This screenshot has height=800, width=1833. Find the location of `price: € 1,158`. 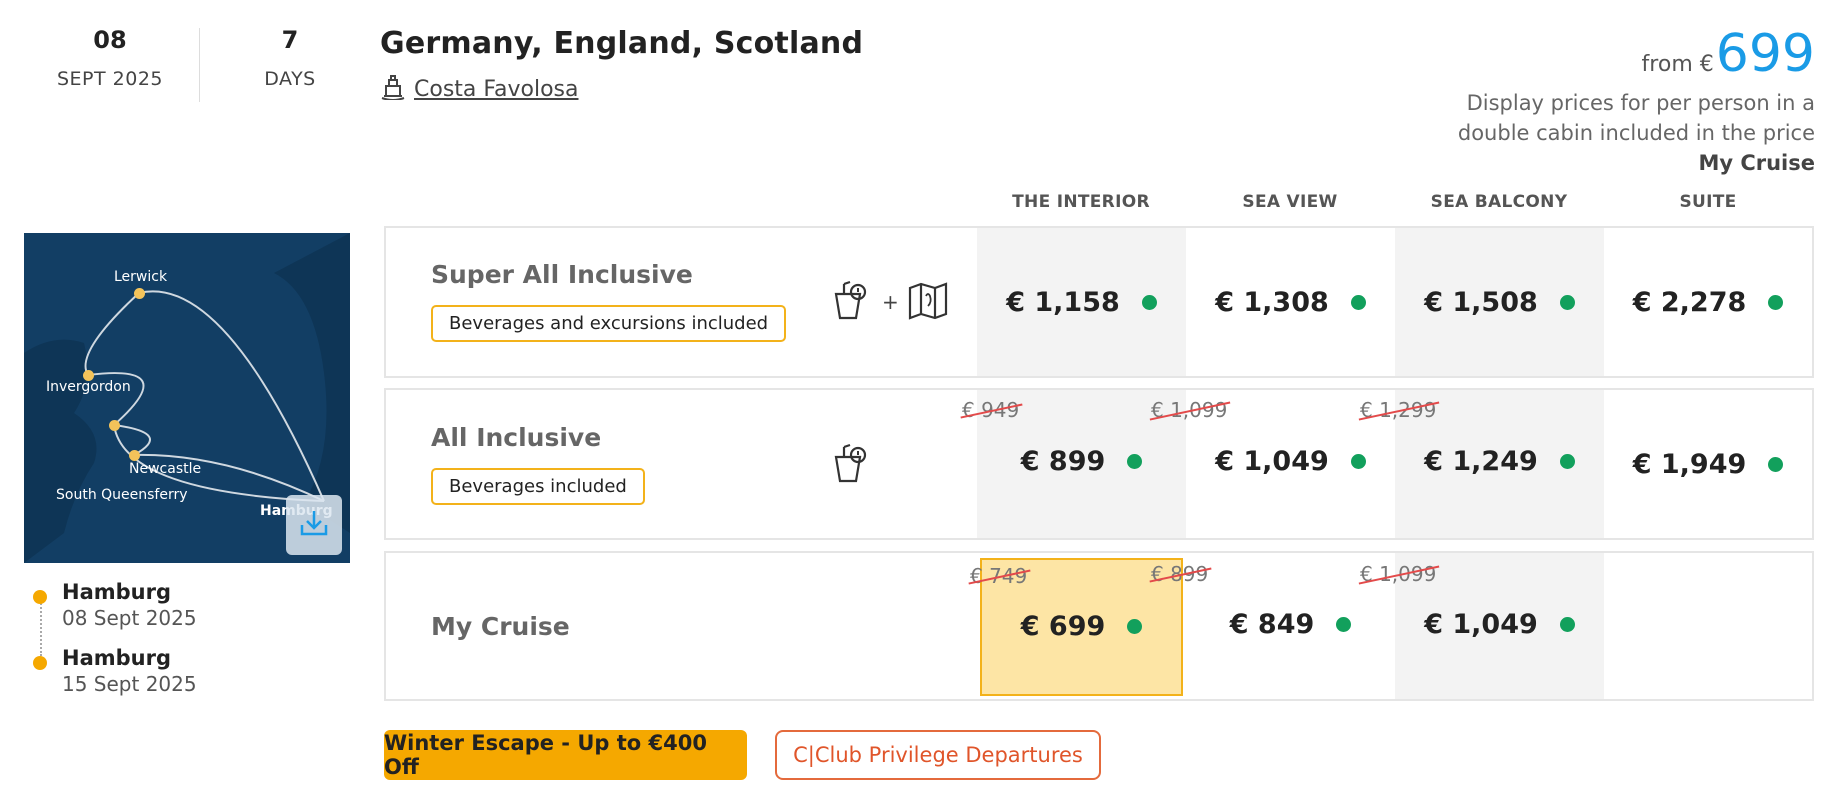

price: € 1,158 is located at coordinates (1063, 302).